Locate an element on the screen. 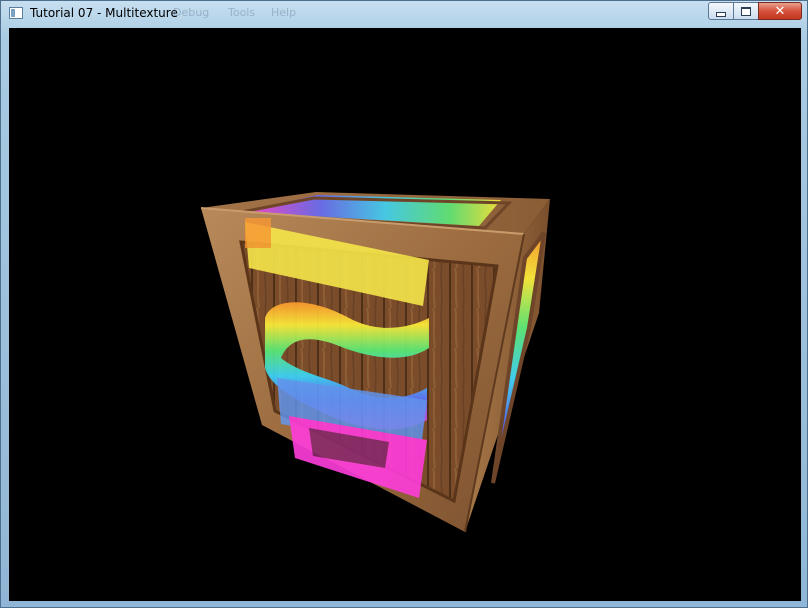 Image resolution: width=808 pixels, height=608 pixels. maximize-icon is located at coordinates (746, 11).